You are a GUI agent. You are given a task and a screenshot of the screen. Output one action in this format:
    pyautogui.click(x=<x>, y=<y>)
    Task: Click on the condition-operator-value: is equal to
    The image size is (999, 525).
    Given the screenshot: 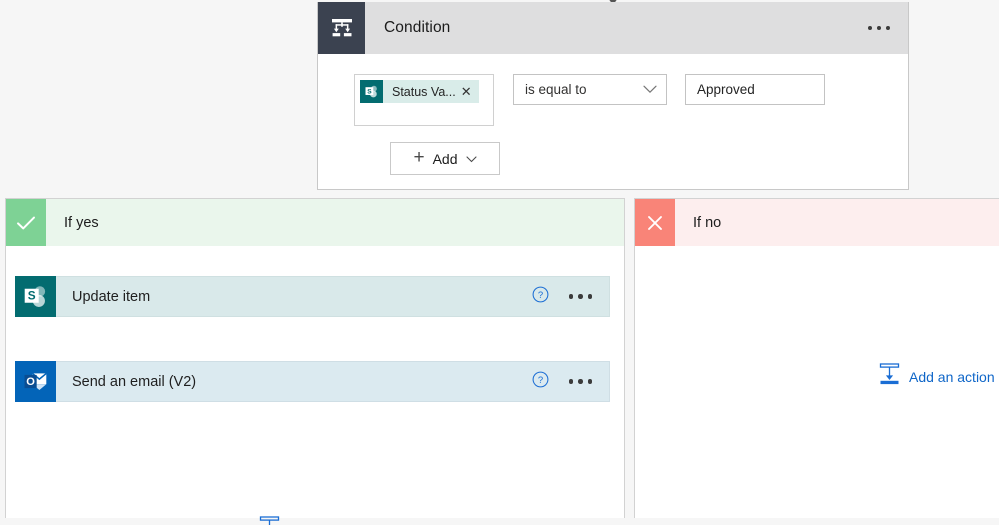 What is the action you would take?
    pyautogui.click(x=556, y=89)
    